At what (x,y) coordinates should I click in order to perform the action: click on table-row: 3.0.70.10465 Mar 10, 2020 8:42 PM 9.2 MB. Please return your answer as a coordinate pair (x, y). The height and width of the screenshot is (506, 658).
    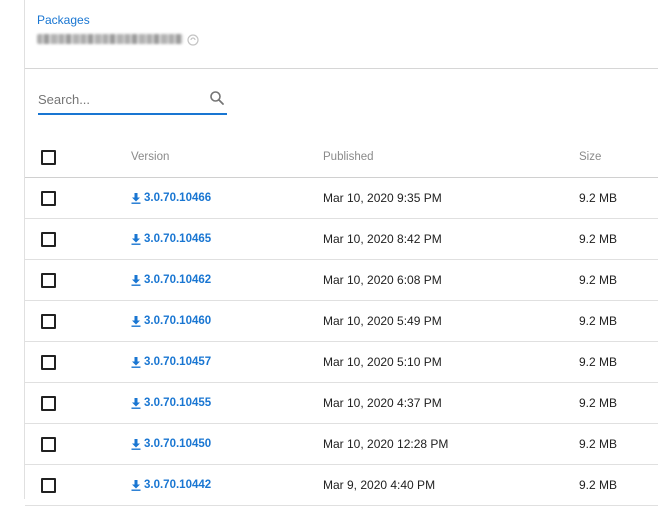
    Looking at the image, I should click on (341, 239).